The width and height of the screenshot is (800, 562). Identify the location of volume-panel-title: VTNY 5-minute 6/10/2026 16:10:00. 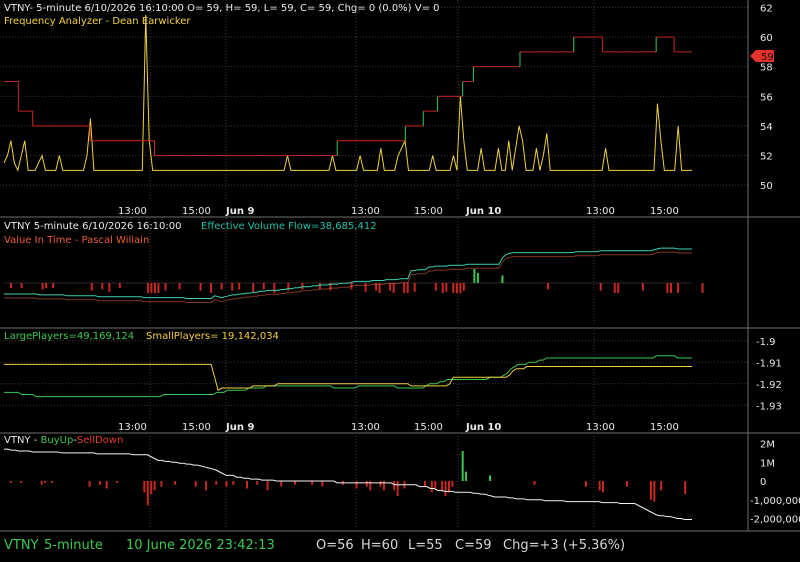
(93, 226).